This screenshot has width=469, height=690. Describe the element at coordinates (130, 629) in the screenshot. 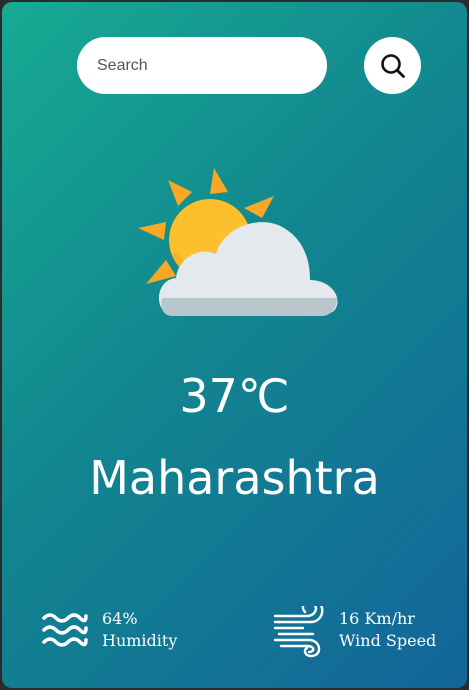

I see `humidity-stat: 64% Humidity` at that location.